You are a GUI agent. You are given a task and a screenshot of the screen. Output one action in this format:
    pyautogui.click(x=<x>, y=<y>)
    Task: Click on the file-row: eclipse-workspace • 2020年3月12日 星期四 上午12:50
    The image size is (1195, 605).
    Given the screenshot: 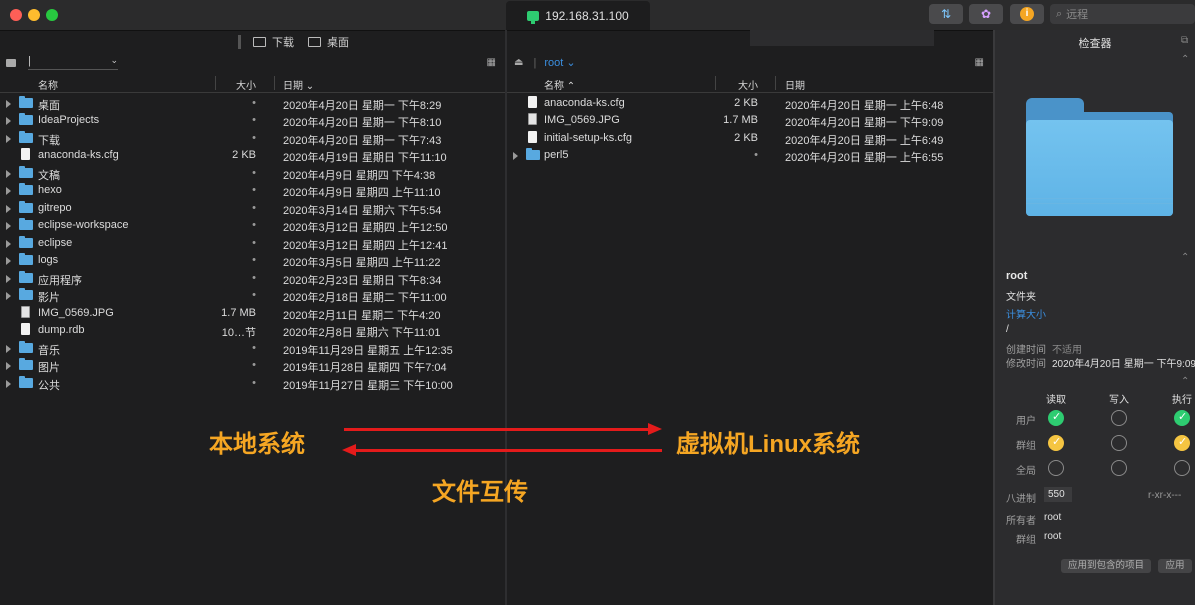 What is the action you would take?
    pyautogui.click(x=252, y=226)
    